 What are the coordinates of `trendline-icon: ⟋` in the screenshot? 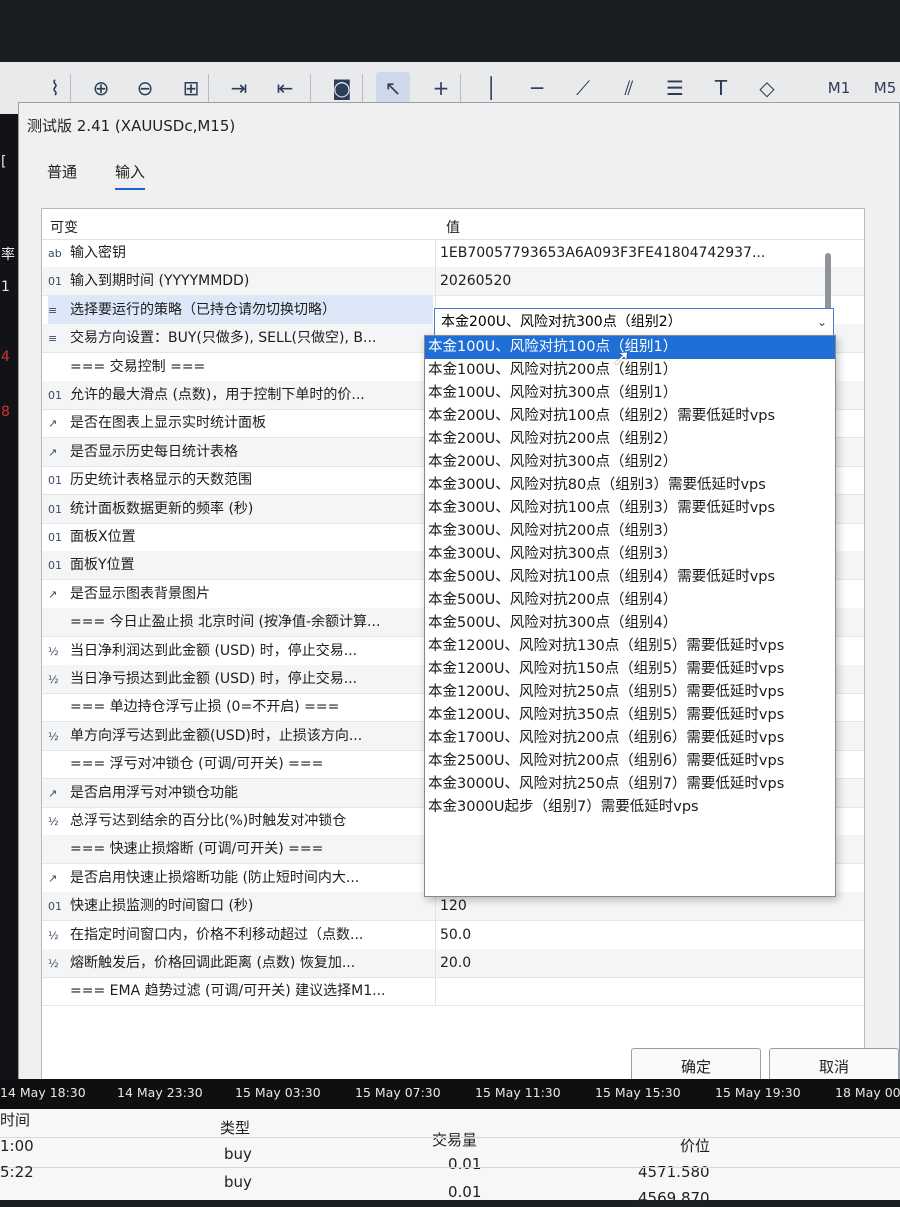 It's located at (583, 88).